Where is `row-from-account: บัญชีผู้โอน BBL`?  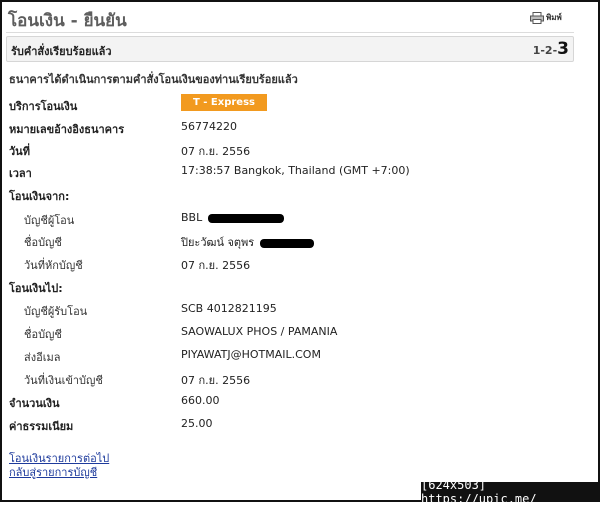 row-from-account: บัญชีผู้โอน BBL is located at coordinates (300, 218).